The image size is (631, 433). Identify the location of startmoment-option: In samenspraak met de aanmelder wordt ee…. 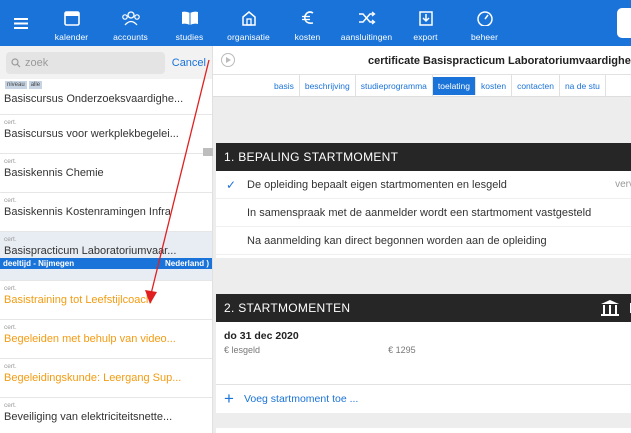
(423, 213).